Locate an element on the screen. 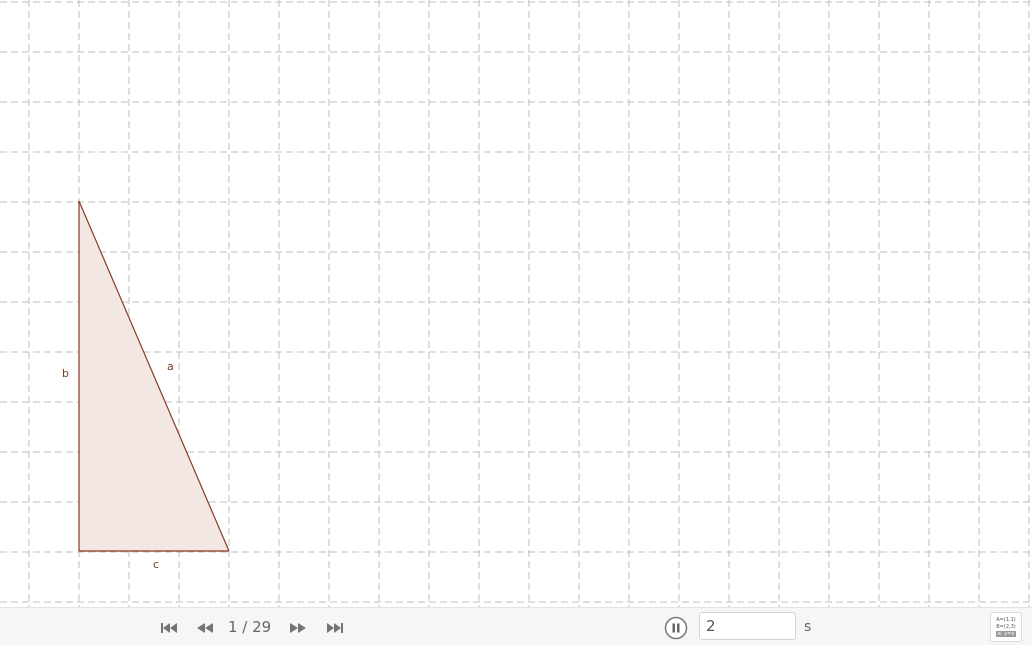 This screenshot has height=645, width=1032. skip-to-end-icon is located at coordinates (335, 628).